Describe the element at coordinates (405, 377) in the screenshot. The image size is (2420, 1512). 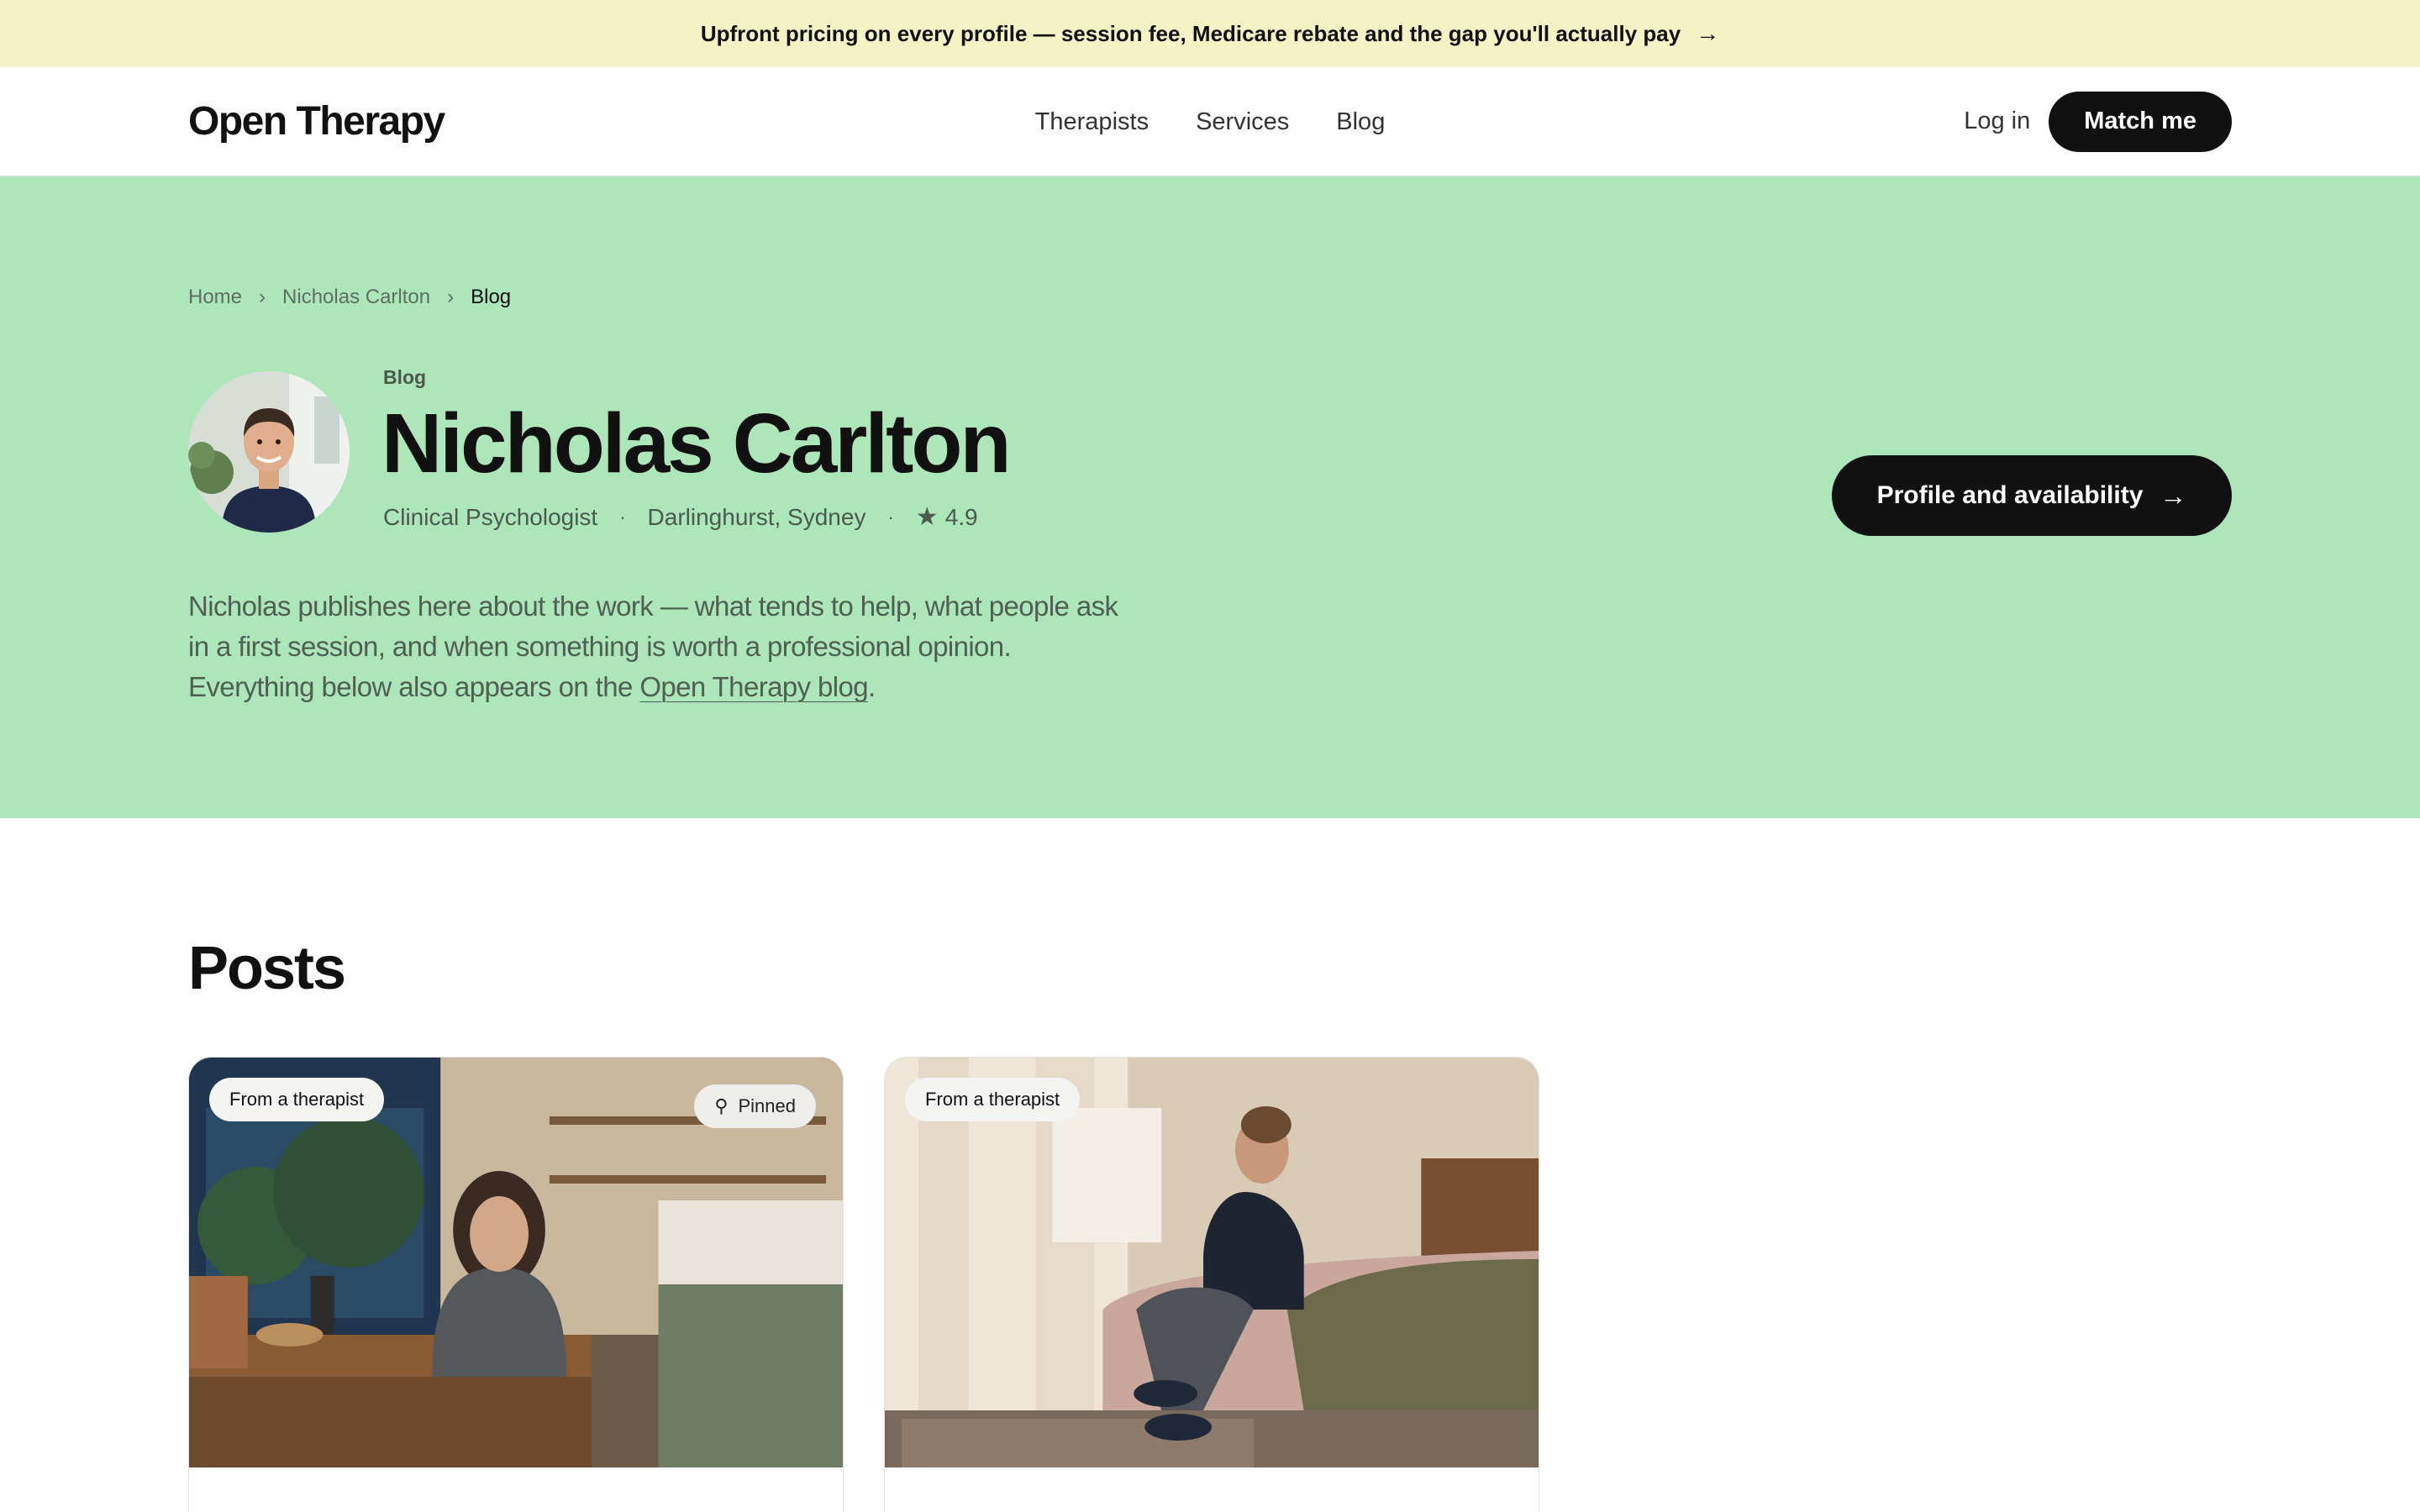
I see `eyebrow-label: Blog` at that location.